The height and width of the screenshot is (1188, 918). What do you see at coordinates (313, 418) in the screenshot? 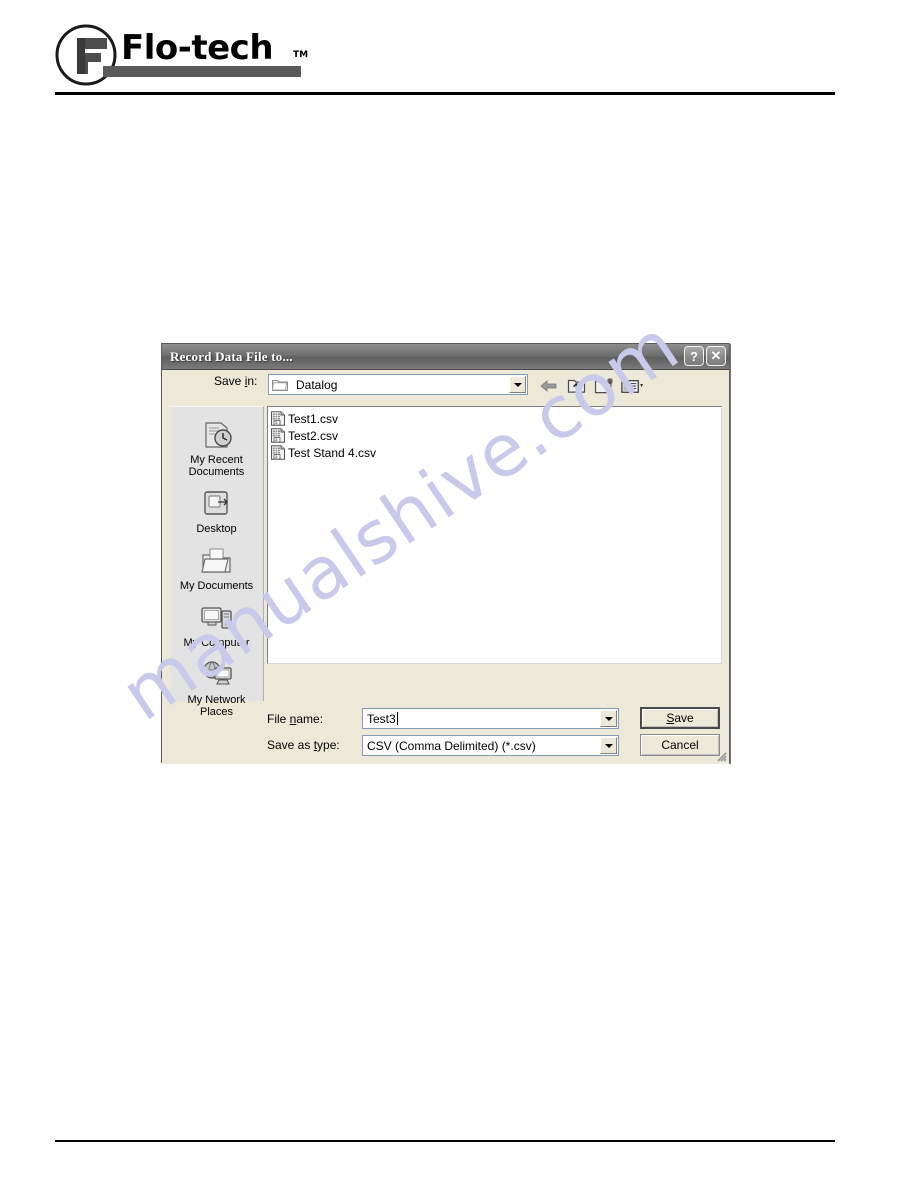
I see `file-name-label: Test1.csv` at bounding box center [313, 418].